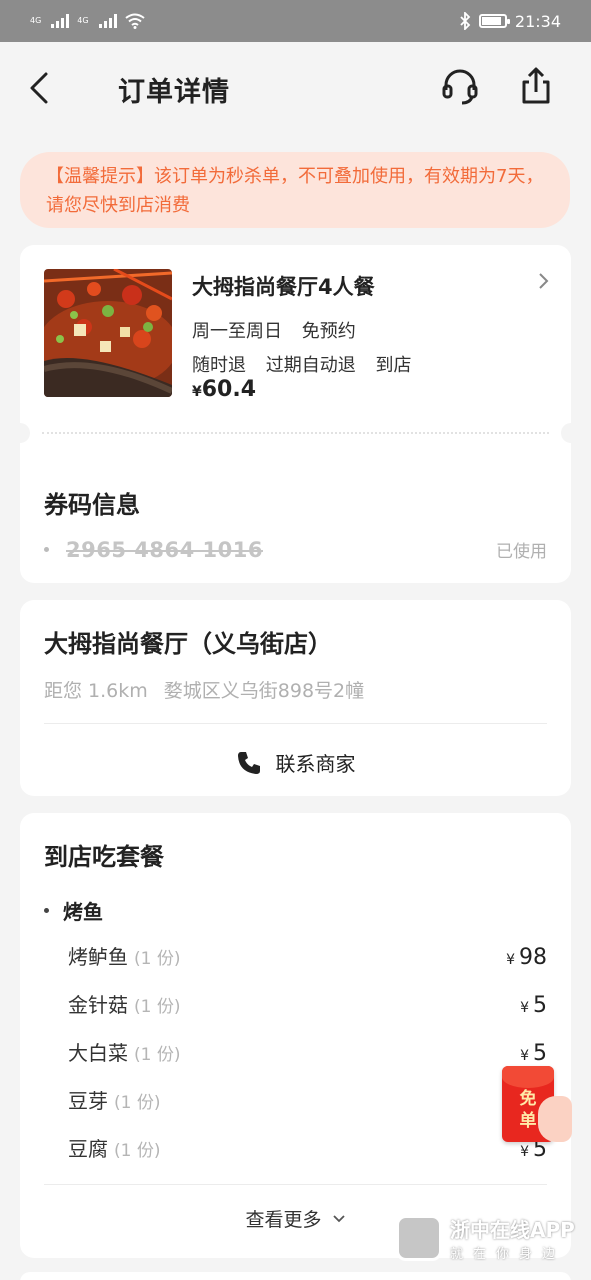 This screenshot has height=1280, width=591. Describe the element at coordinates (315, 764) in the screenshot. I see `contact-label: 联系商家` at that location.